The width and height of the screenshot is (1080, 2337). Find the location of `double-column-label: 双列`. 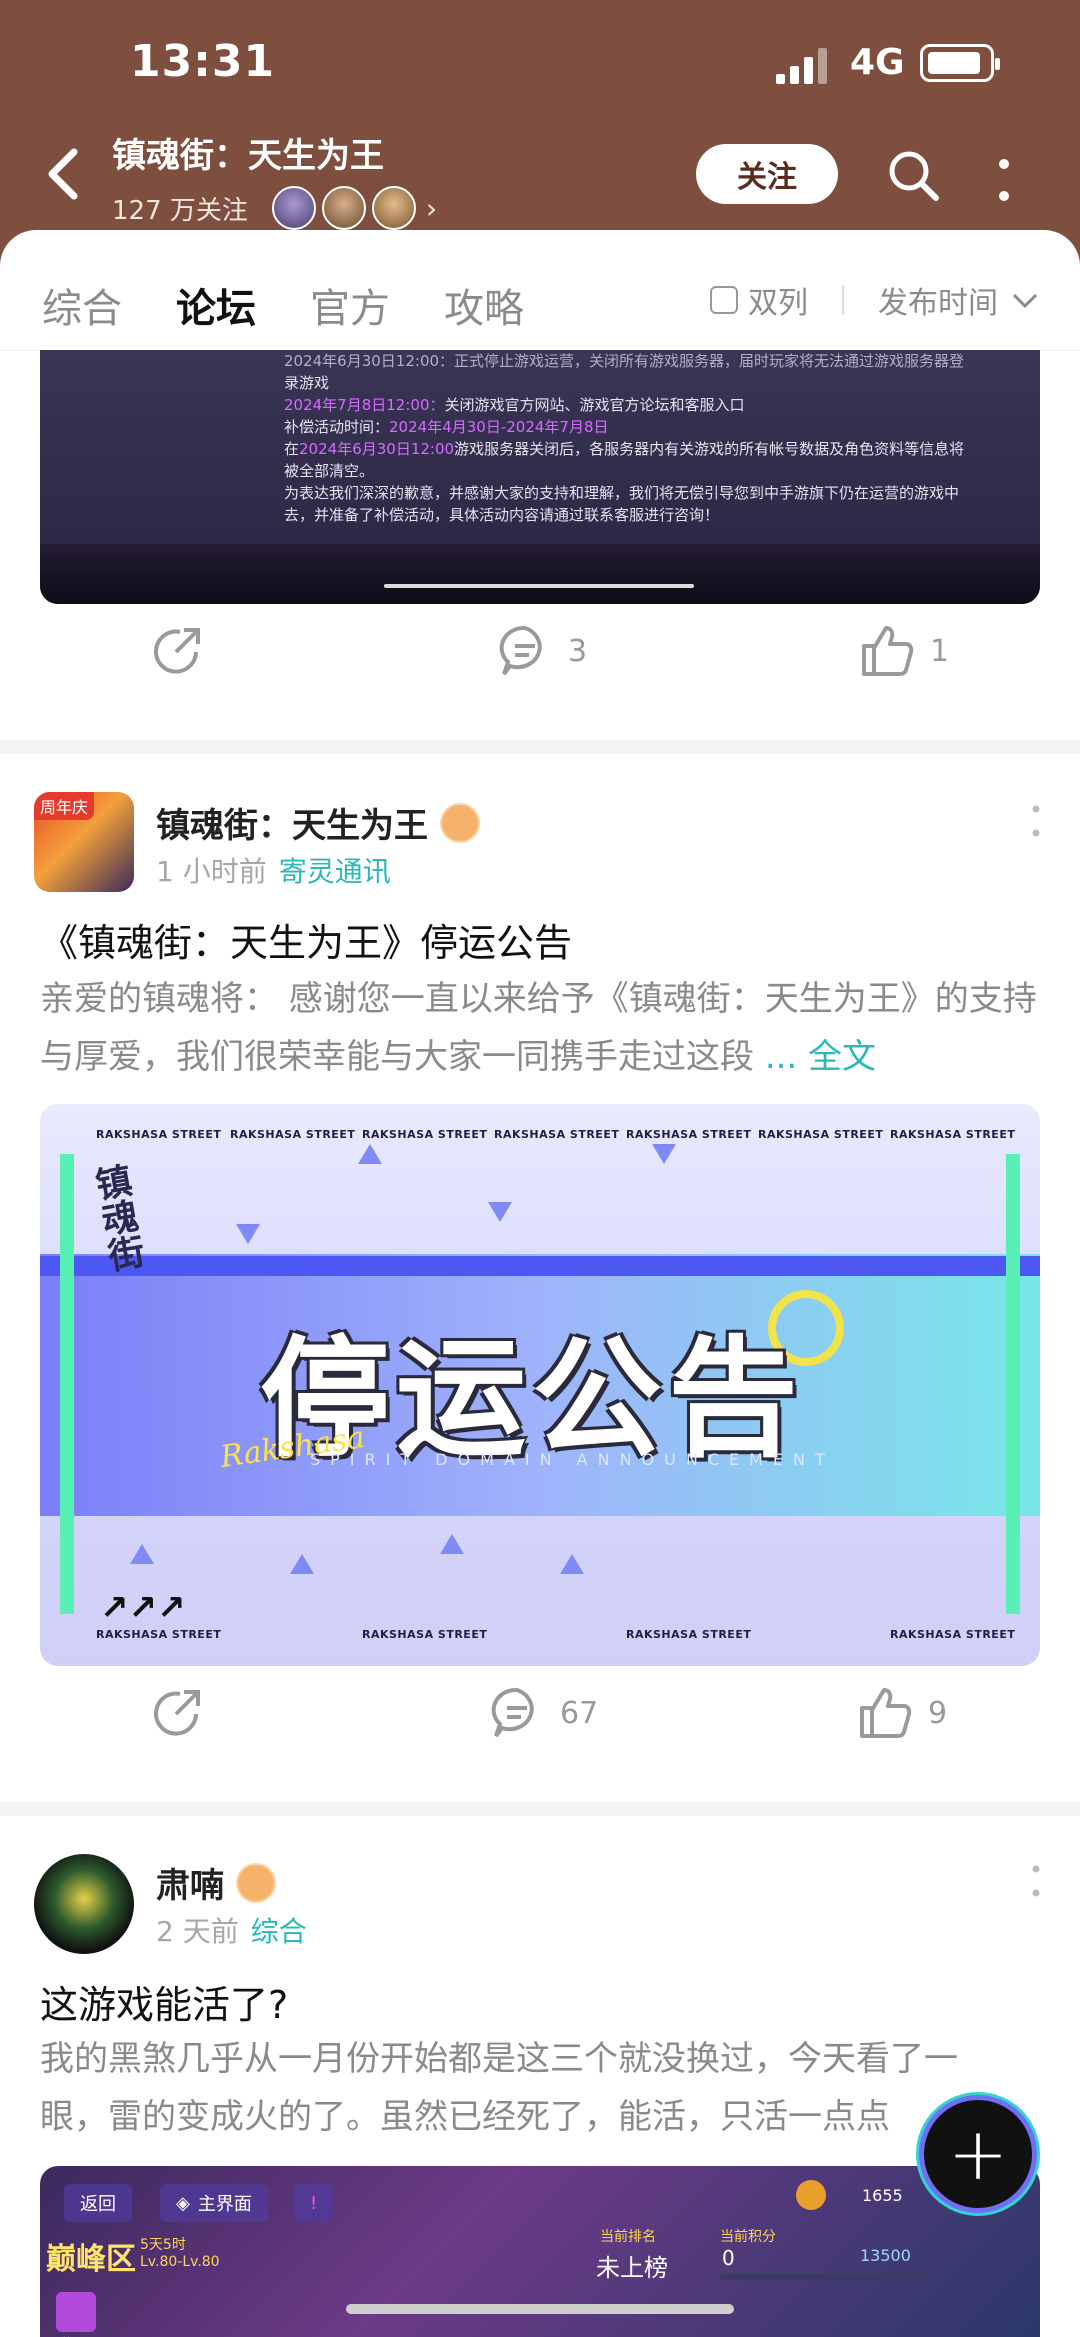

double-column-label: 双列 is located at coordinates (778, 303).